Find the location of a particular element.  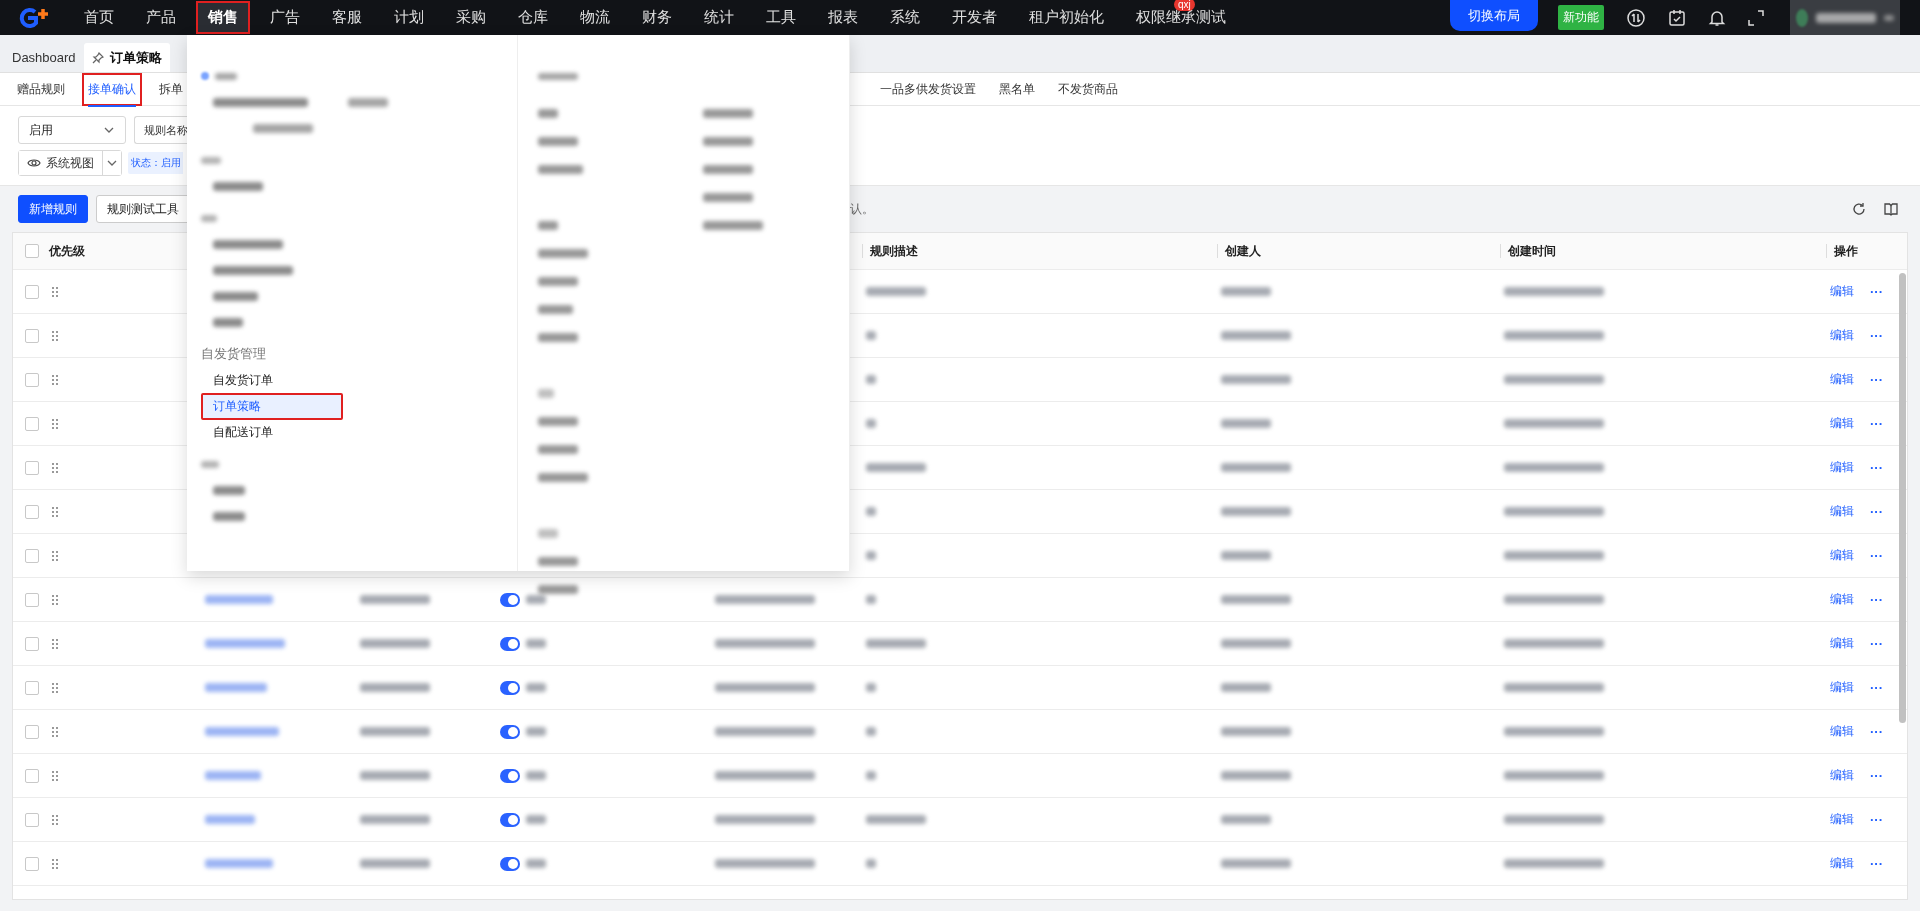

nav-menu-item: 首页 is located at coordinates (99, 17).